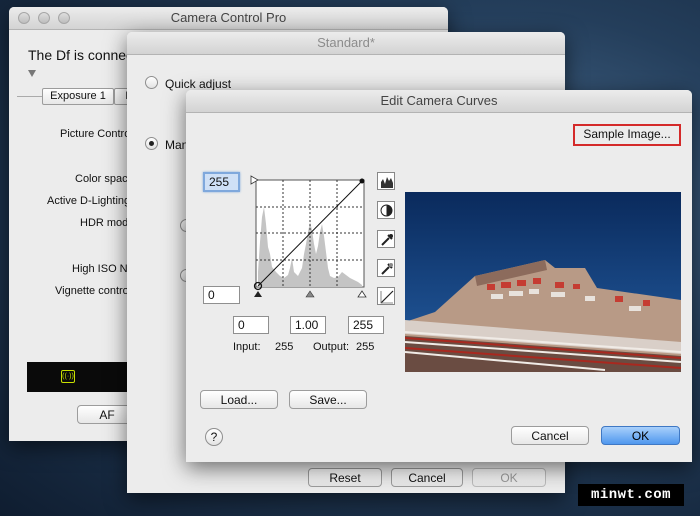 Image resolution: width=700 pixels, height=516 pixels. Describe the element at coordinates (214, 437) in the screenshot. I see `help-icon: ?` at that location.